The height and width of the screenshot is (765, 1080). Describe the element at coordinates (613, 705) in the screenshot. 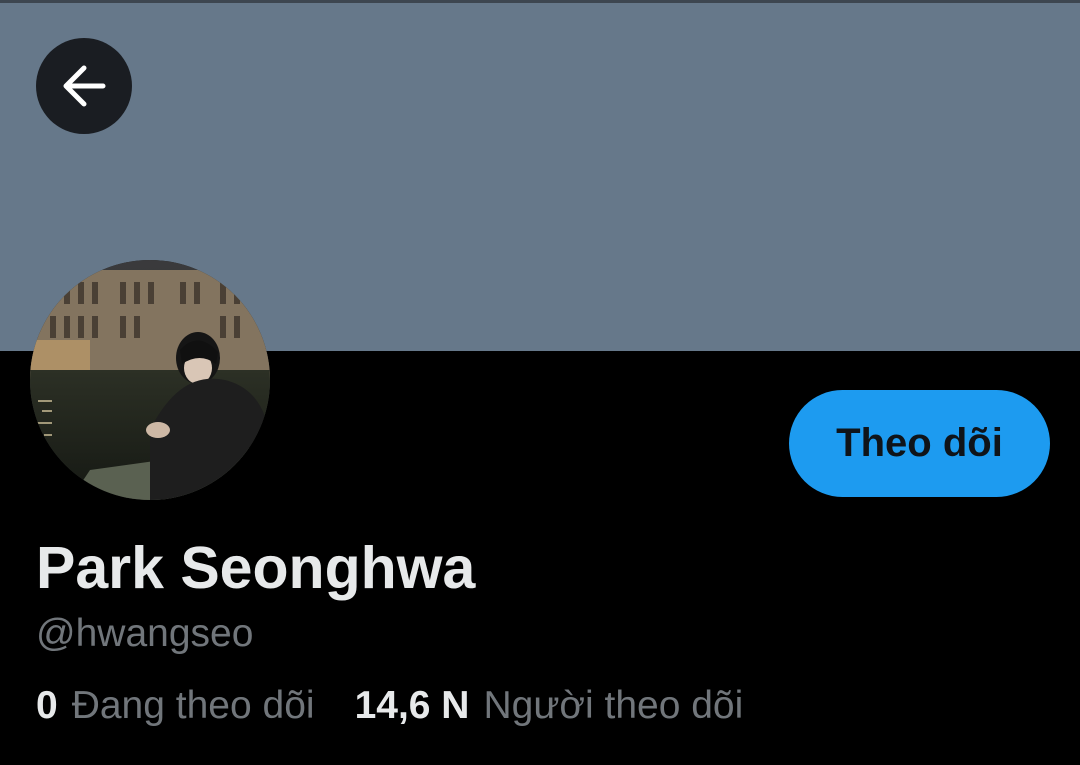

I see `followers-label: Người theo dõi` at that location.